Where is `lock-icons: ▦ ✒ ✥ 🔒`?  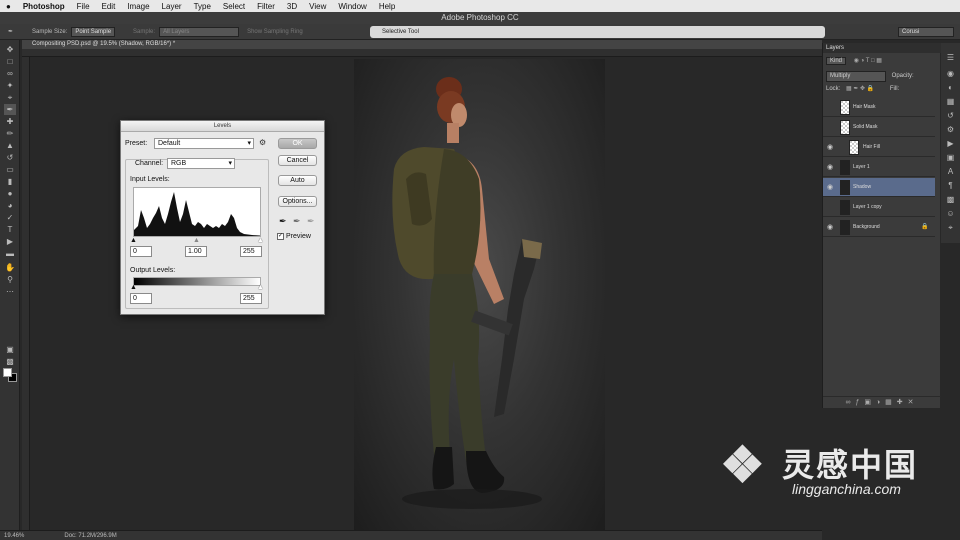
lock-icons: ▦ ✒ ✥ 🔒 is located at coordinates (860, 89).